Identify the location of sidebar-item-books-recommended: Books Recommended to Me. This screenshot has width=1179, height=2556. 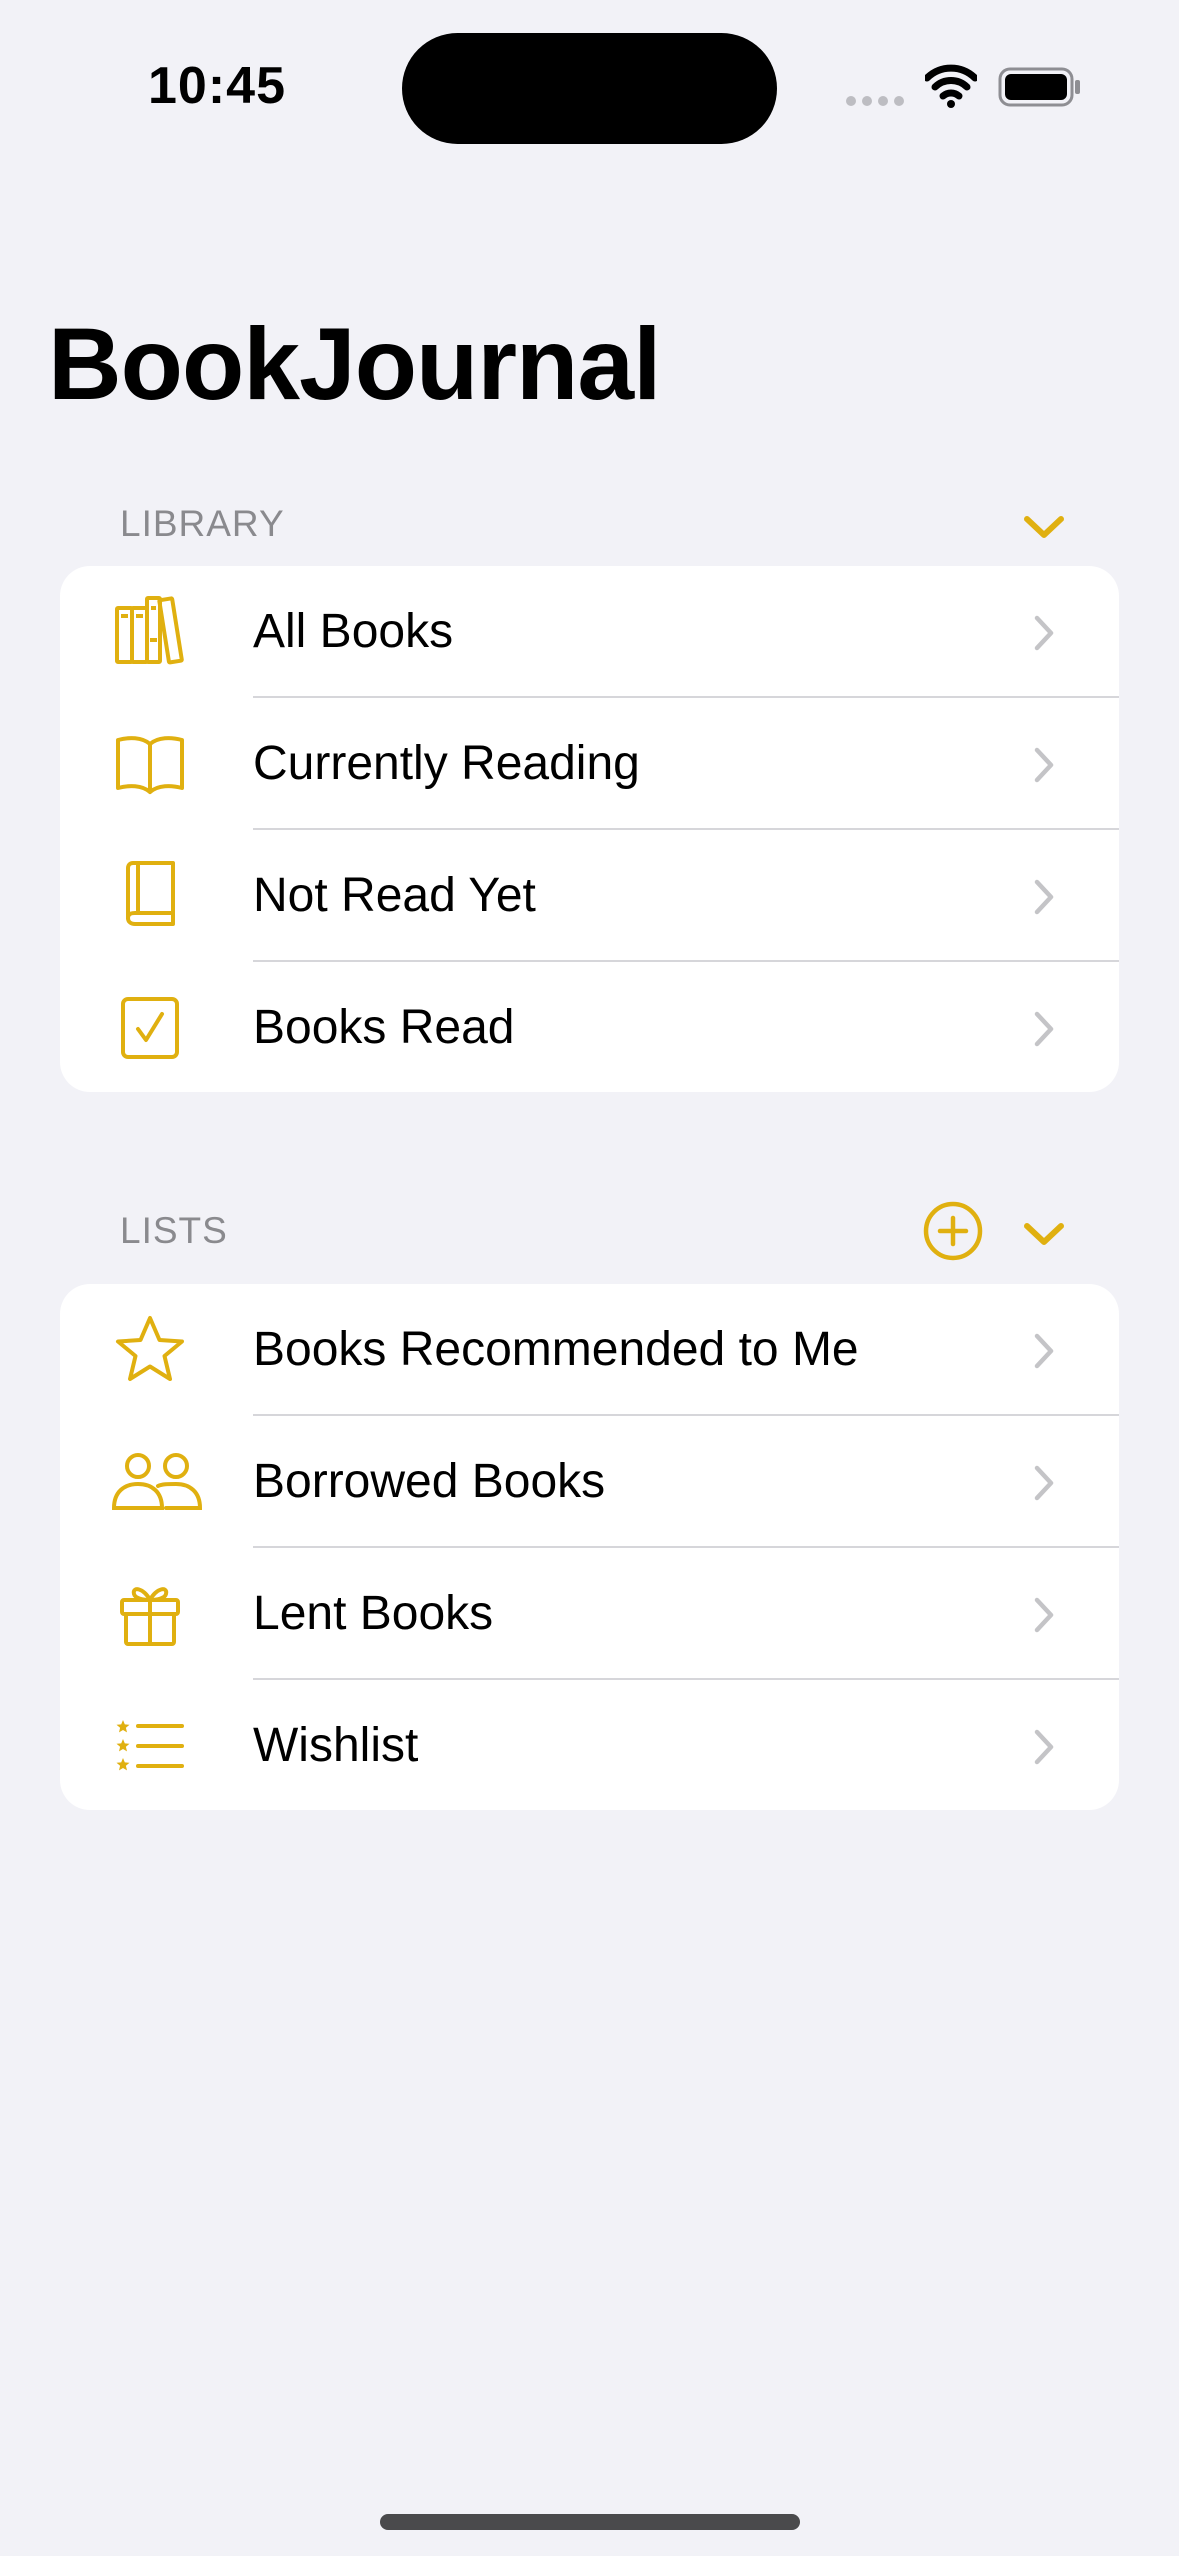
(589, 1350).